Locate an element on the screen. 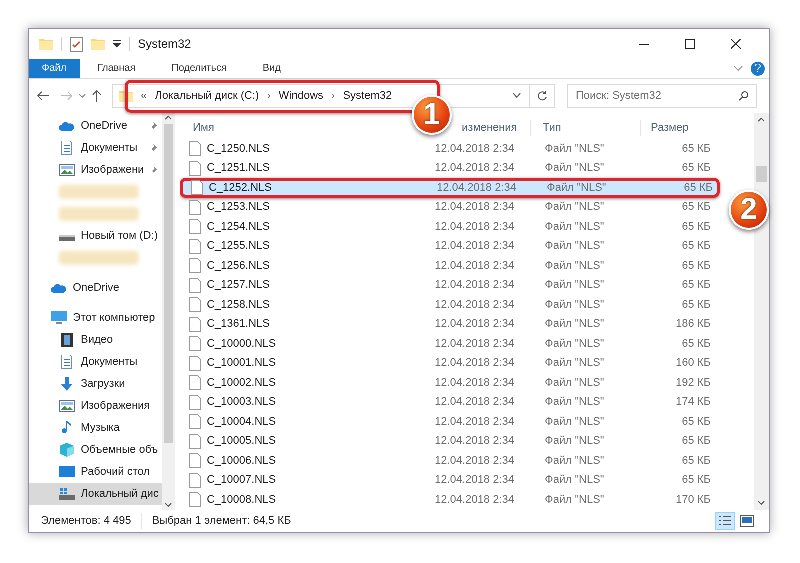 This screenshot has height=563, width=800. close-icon is located at coordinates (736, 44).